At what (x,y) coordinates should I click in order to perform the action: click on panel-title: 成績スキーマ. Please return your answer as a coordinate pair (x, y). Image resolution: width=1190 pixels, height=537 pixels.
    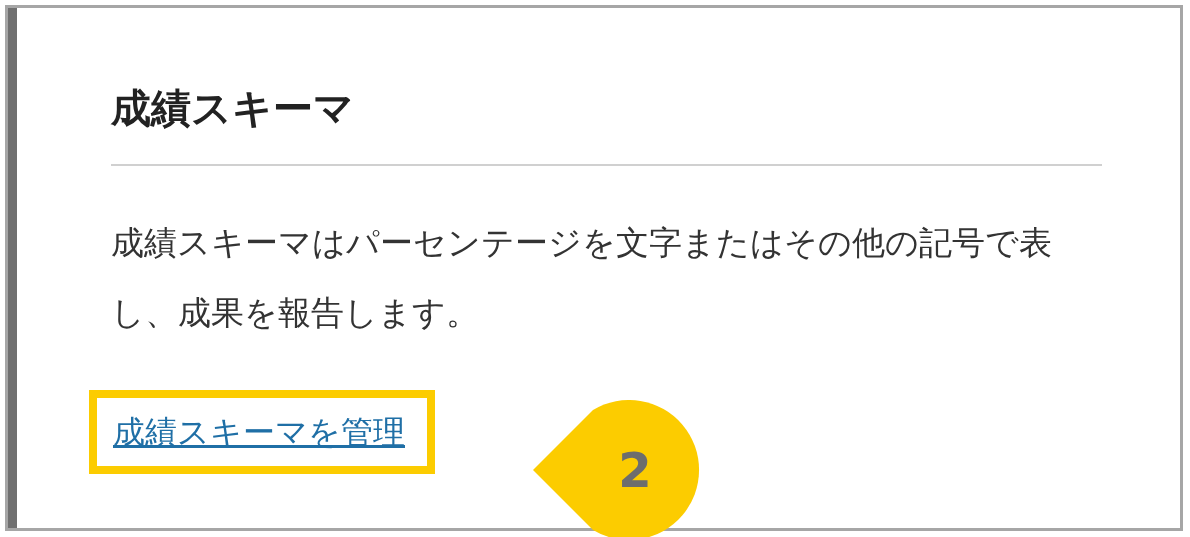
    Looking at the image, I should click on (232, 108).